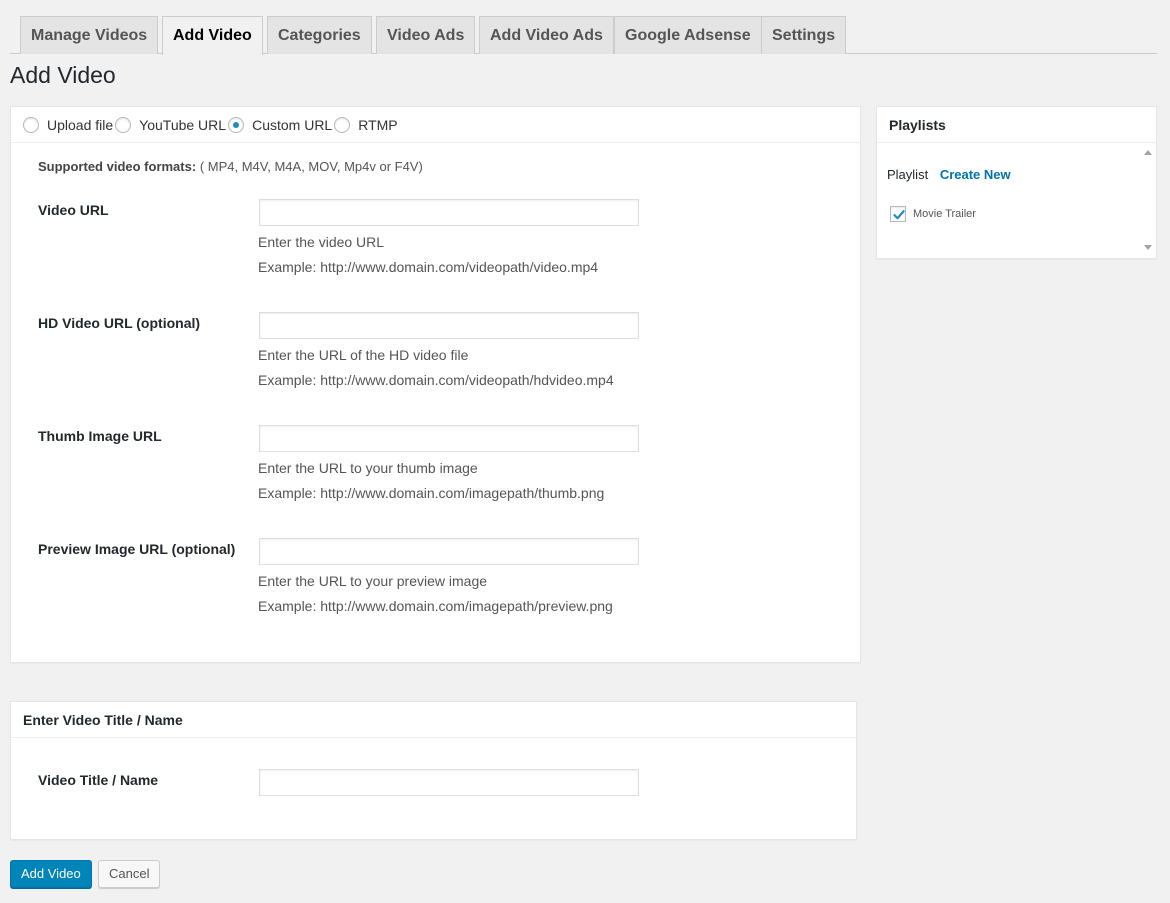 The height and width of the screenshot is (903, 1170). What do you see at coordinates (975, 174) in the screenshot?
I see `create-new-playlist-link: Create New` at bounding box center [975, 174].